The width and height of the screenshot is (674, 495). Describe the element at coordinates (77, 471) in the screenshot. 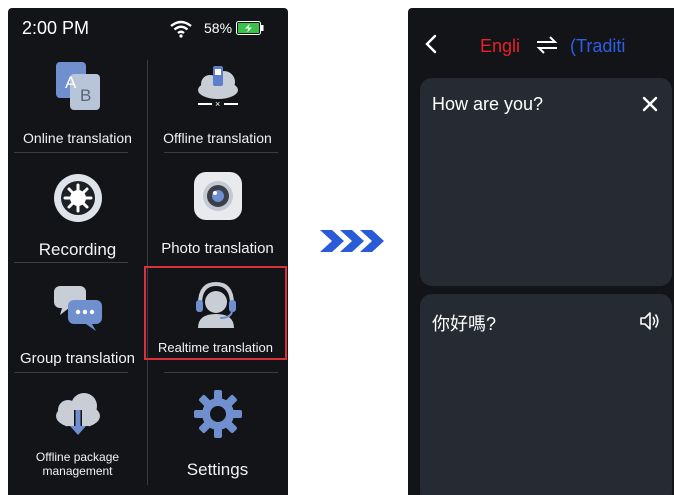

I see `tile-label-line: management` at that location.